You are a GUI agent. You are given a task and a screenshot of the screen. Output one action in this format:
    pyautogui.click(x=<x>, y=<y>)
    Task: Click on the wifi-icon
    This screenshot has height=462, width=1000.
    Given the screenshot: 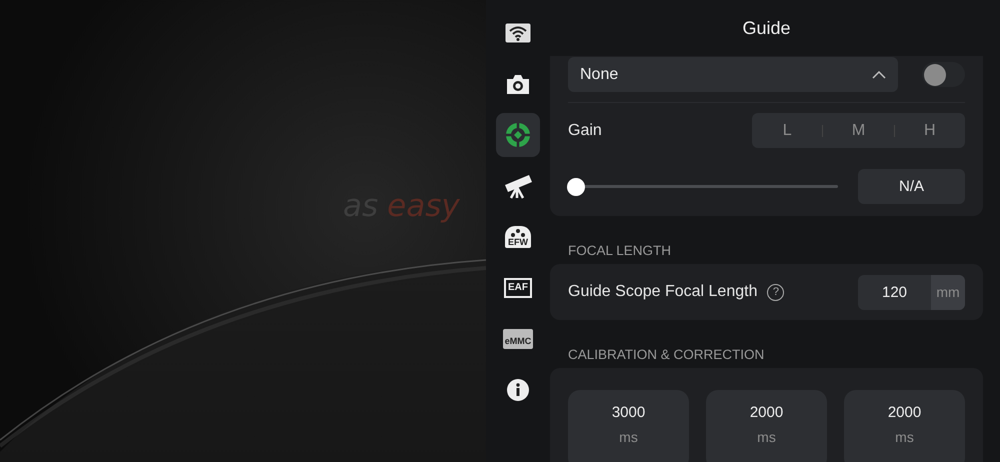 What is the action you would take?
    pyautogui.click(x=518, y=33)
    